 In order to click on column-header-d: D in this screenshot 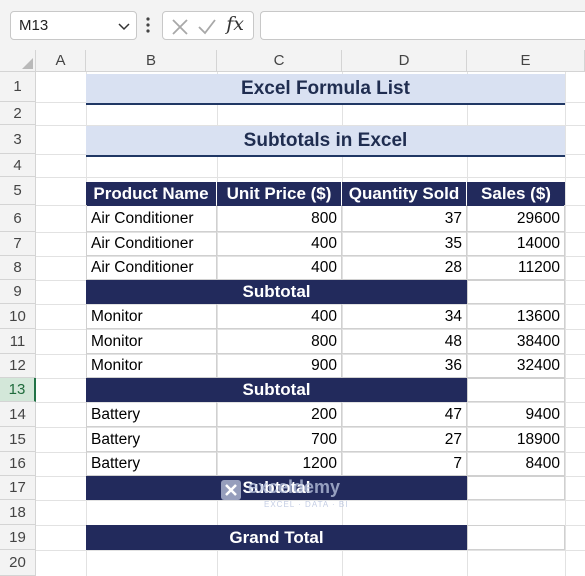, I will do `click(404, 61)`.